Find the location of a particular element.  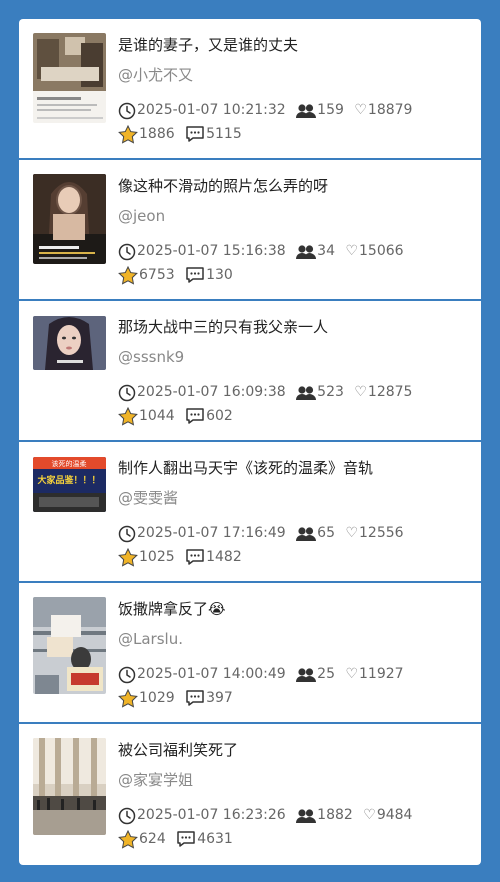

post-likes: ♡ 15066 is located at coordinates (374, 251).